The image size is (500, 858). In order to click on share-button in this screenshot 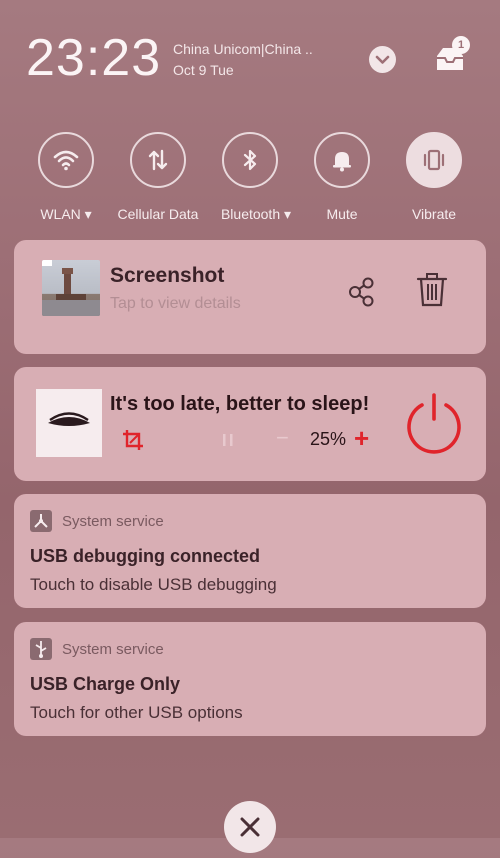, I will do `click(361, 291)`.